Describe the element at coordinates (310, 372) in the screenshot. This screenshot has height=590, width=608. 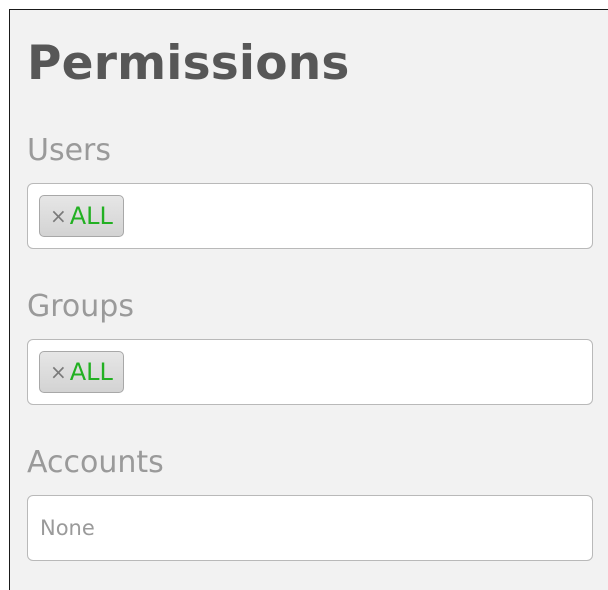
I see `groups-field: × ALL` at that location.